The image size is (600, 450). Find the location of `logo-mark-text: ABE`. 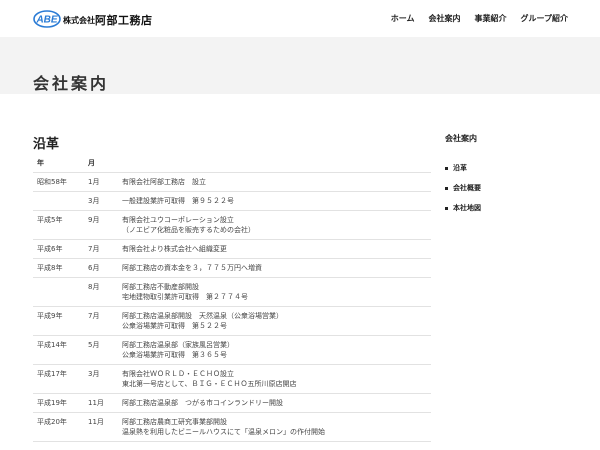

logo-mark-text: ABE is located at coordinates (46, 20).